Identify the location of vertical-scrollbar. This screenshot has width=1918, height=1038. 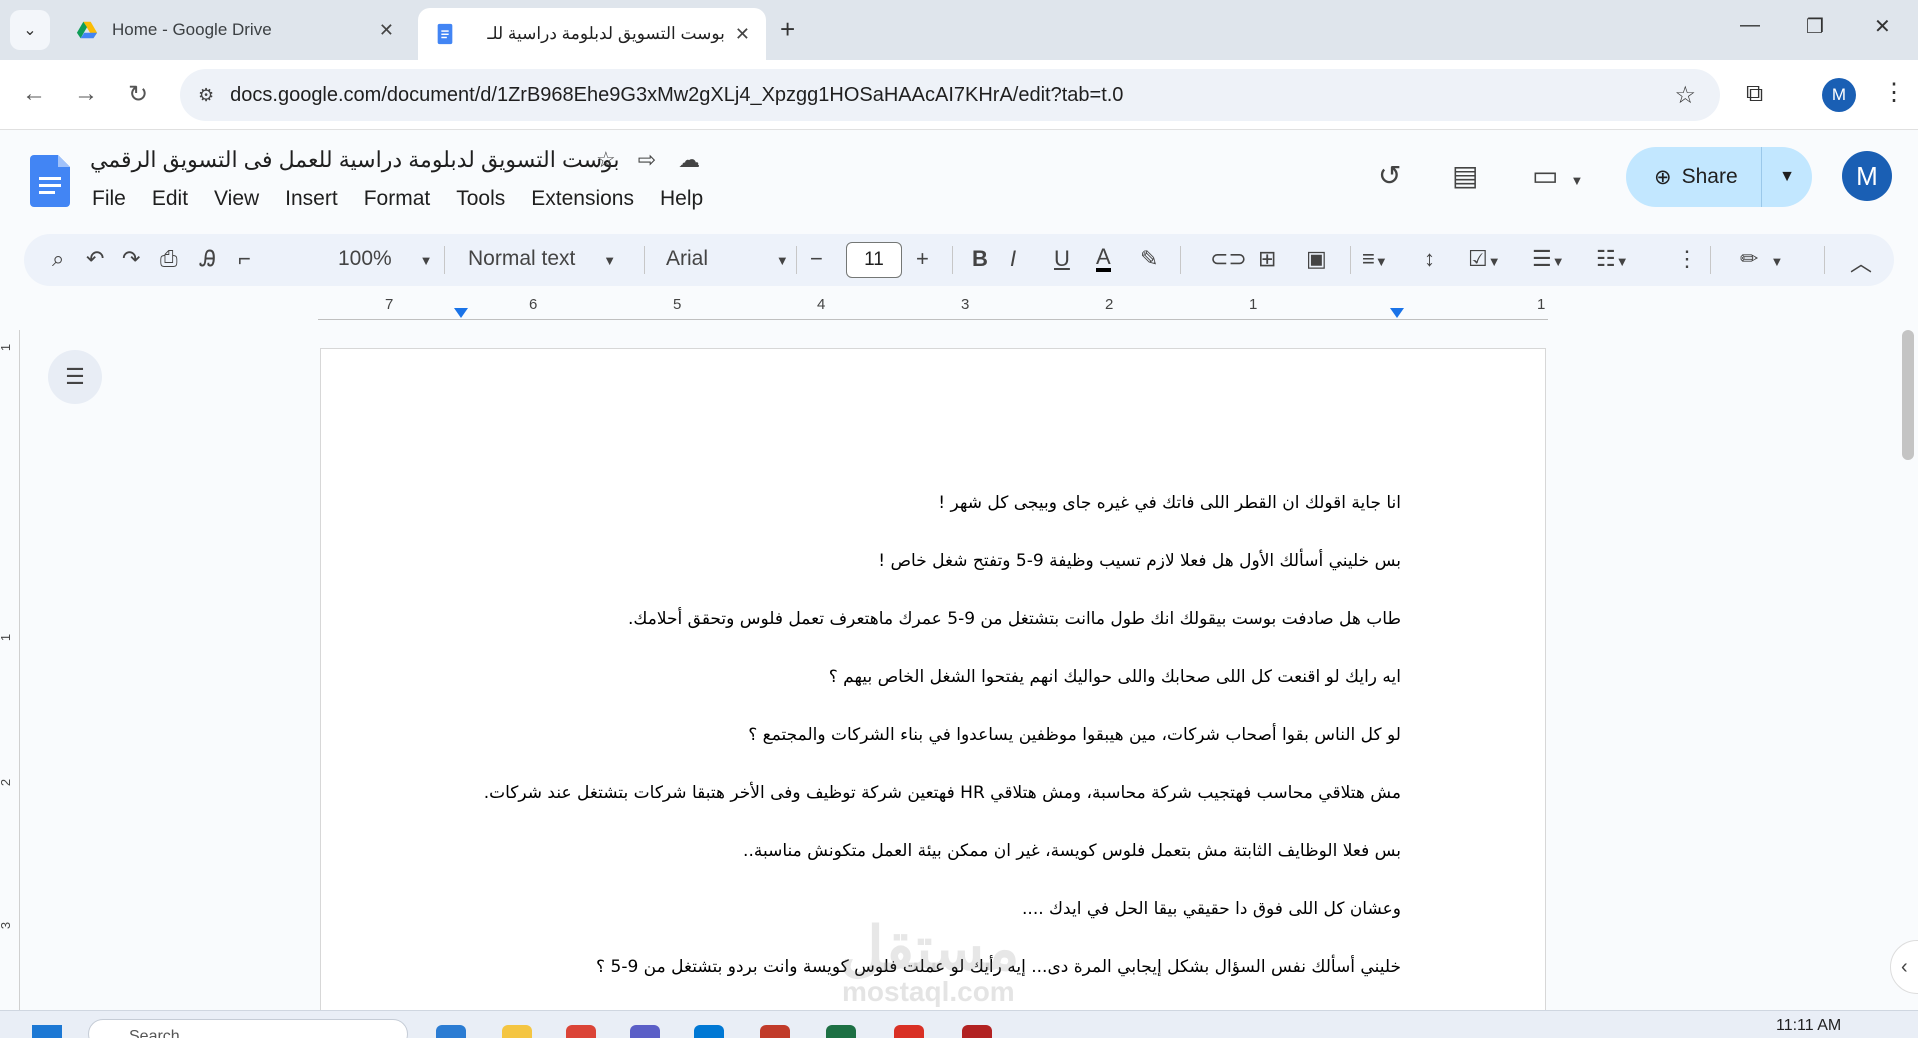
(1908, 395).